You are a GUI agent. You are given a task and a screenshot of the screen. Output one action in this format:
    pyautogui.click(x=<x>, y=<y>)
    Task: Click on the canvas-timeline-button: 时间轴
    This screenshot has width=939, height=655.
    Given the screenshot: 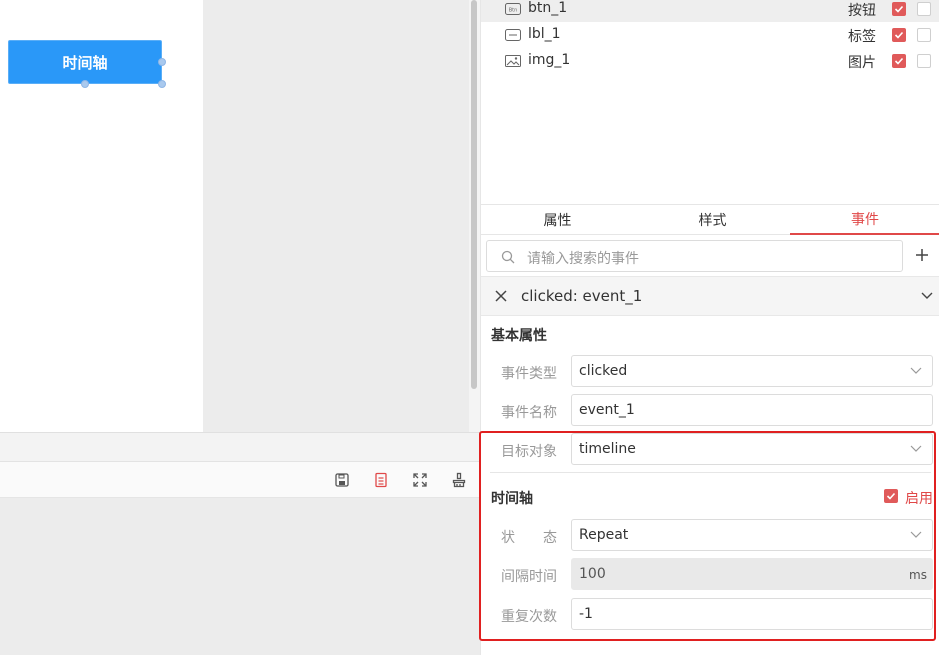 What is the action you would take?
    pyautogui.click(x=85, y=62)
    